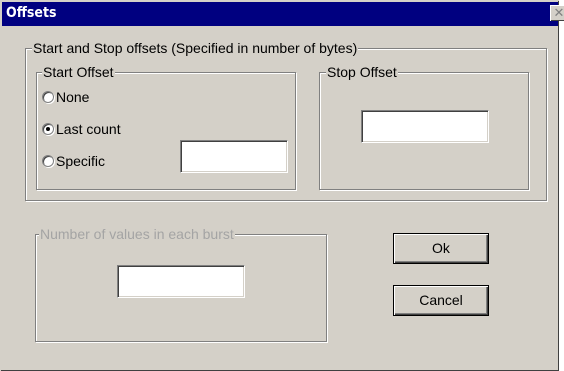 This screenshot has height=371, width=564. Describe the element at coordinates (137, 234) in the screenshot. I see `burst-group-label: Number of values in each burst` at that location.